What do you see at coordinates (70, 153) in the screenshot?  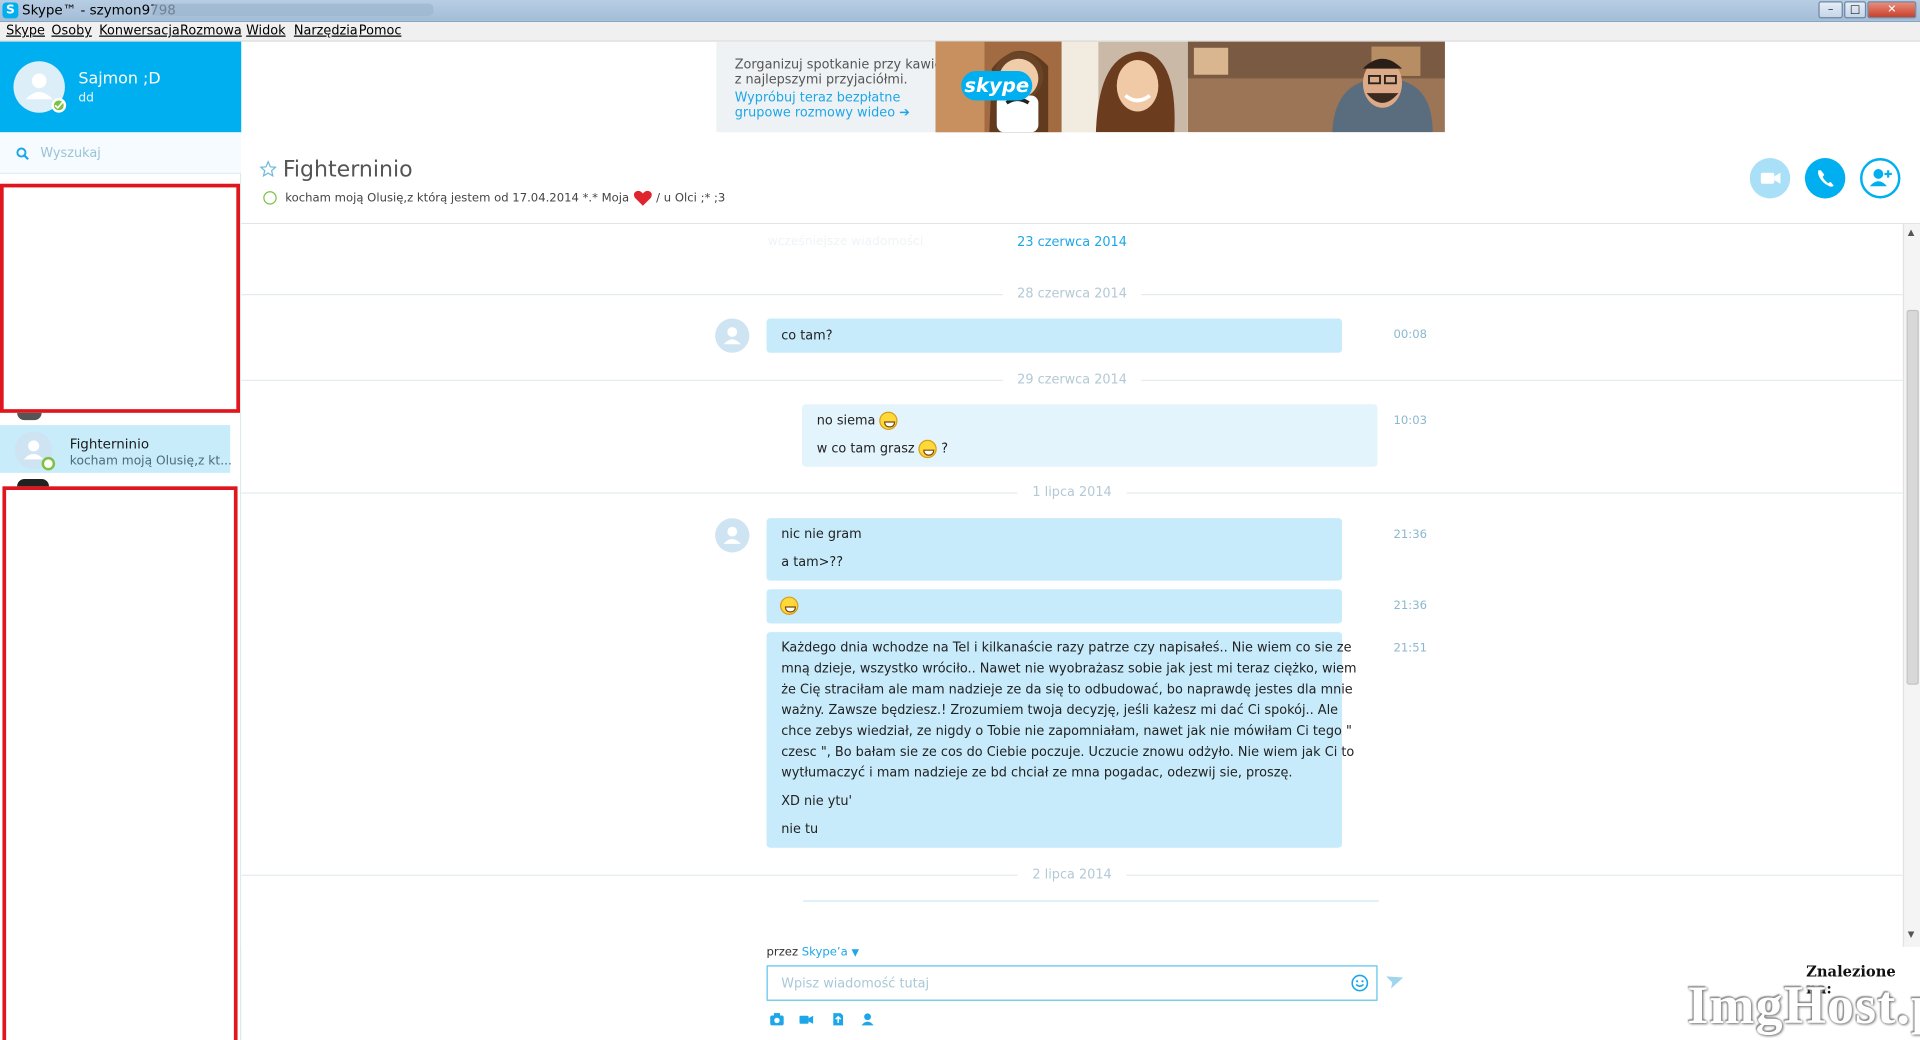 I see `search-input: Wyszukaj` at bounding box center [70, 153].